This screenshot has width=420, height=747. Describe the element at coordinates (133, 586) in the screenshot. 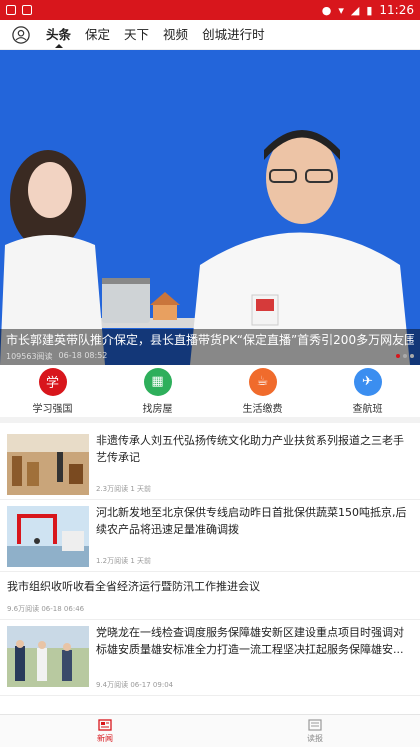

I see `news-title: 我市组织收听收看全省经济运行暨防汛工作推进会议` at that location.